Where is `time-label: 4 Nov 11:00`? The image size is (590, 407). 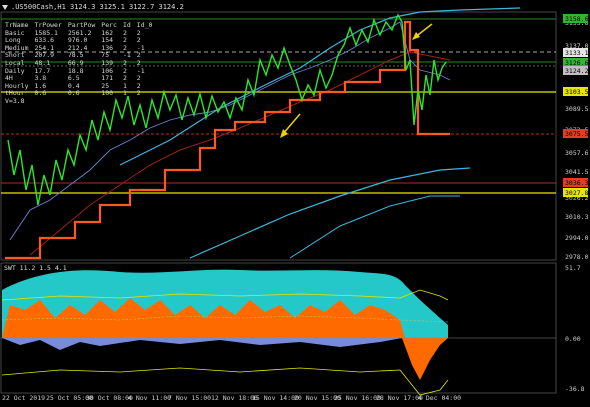 time-label: 4 Nov 11:00 is located at coordinates (150, 398).